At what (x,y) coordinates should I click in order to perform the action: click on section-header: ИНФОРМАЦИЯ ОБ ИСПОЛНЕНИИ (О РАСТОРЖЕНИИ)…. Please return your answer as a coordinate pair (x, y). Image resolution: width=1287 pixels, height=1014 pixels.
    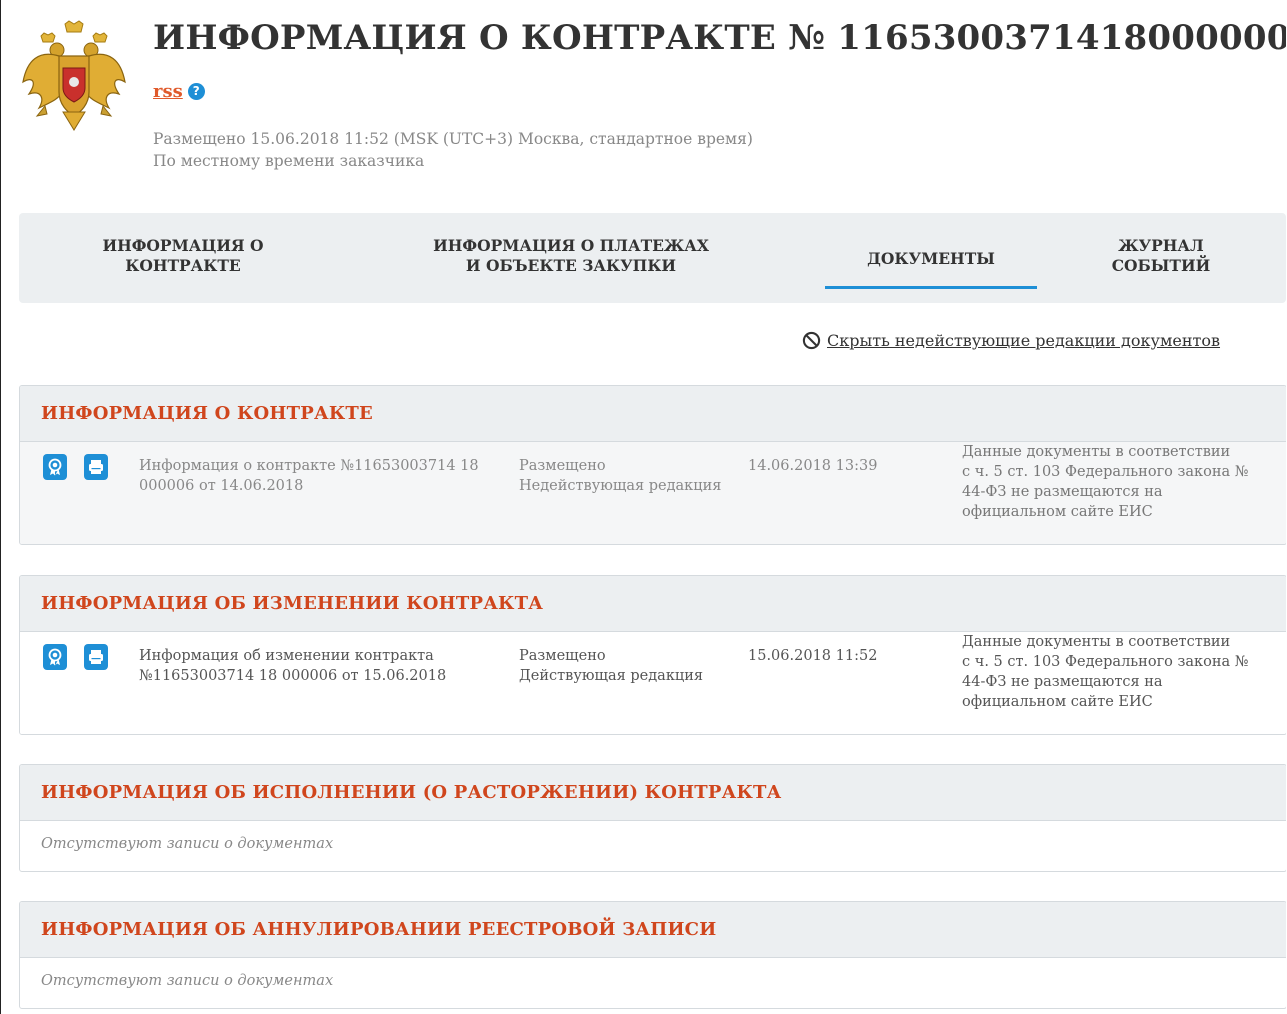
    Looking at the image, I should click on (653, 793).